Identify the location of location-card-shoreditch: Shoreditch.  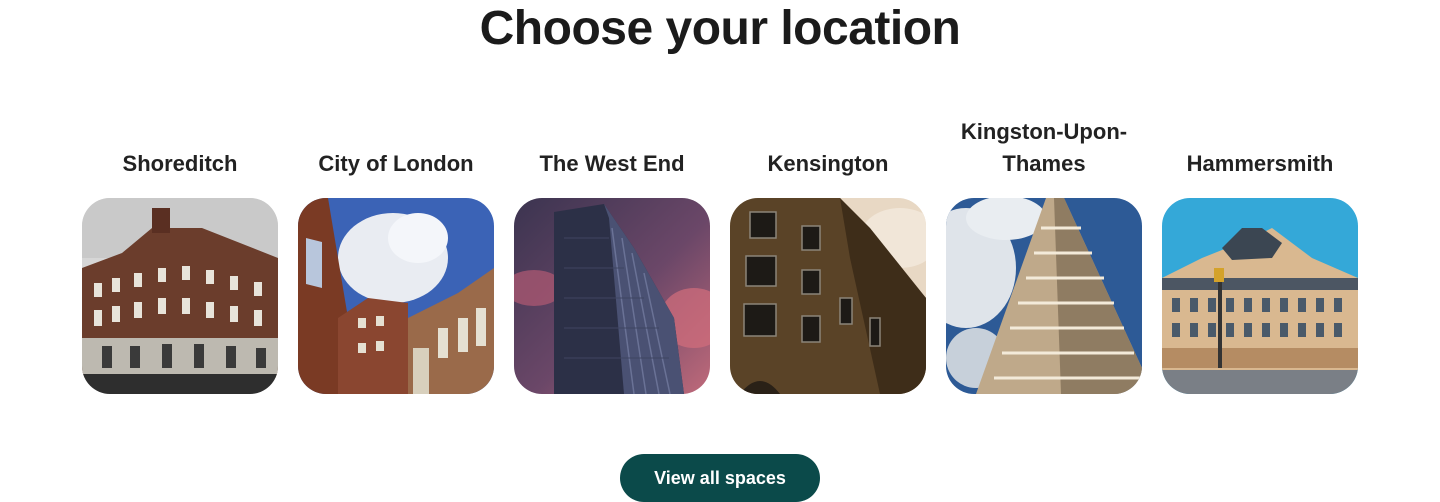
(180, 254).